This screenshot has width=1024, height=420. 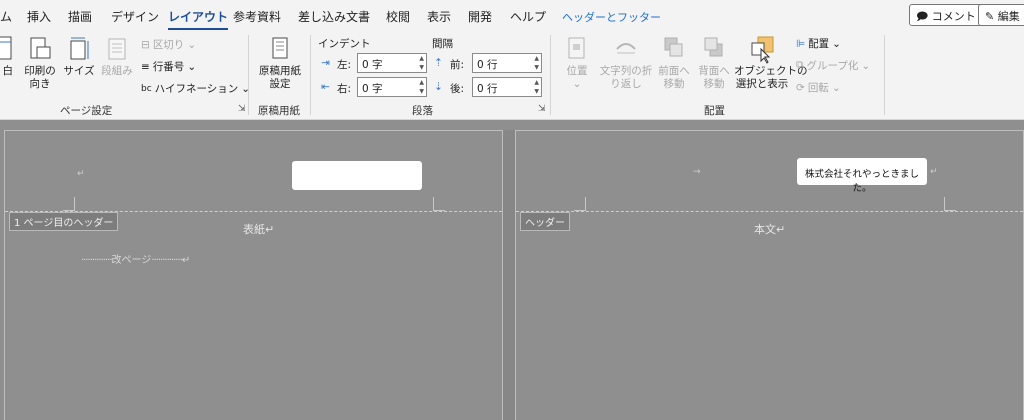 I want to click on spacing-header: 間隔, so click(x=442, y=44).